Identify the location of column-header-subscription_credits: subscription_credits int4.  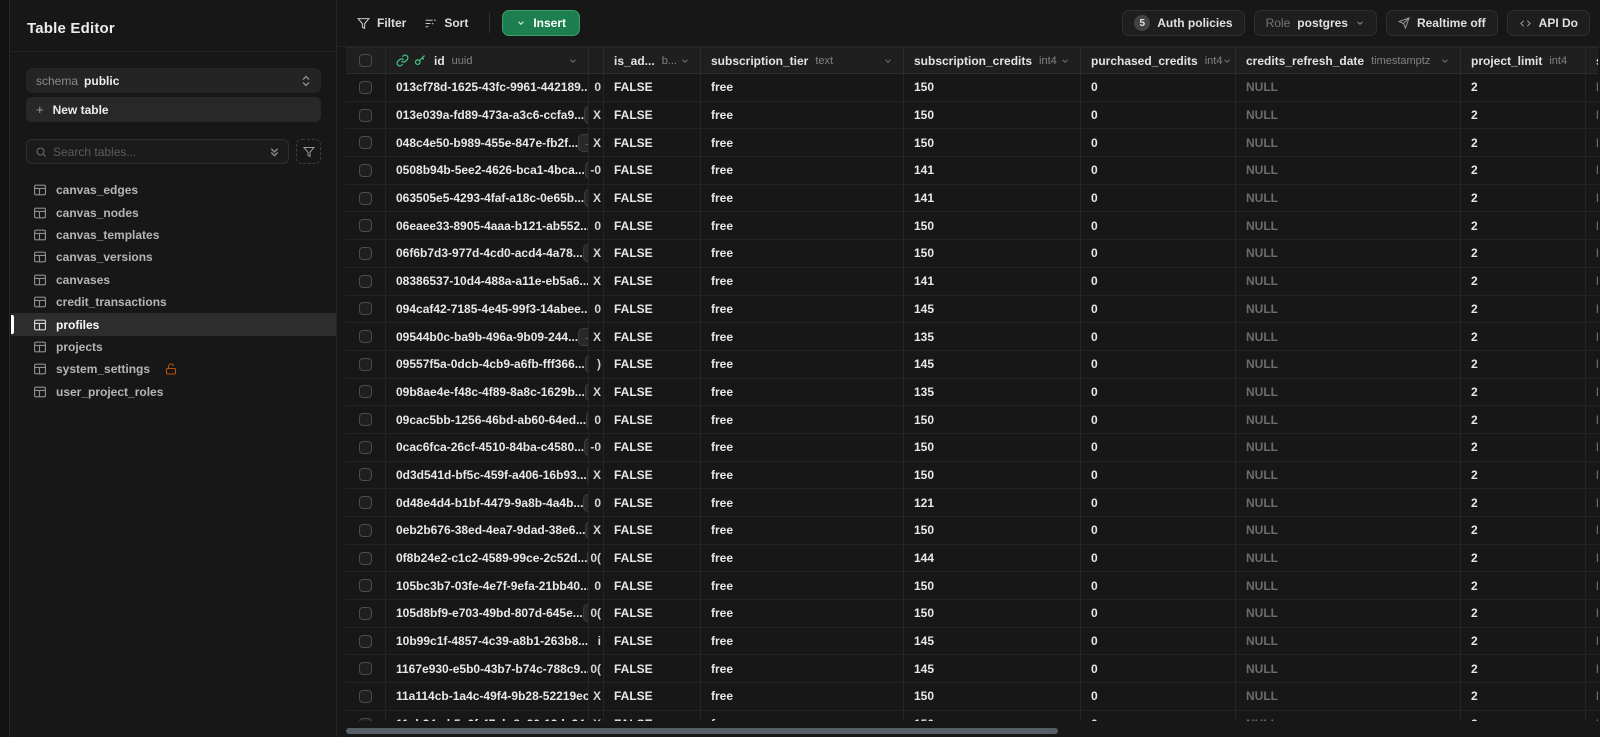
(992, 60).